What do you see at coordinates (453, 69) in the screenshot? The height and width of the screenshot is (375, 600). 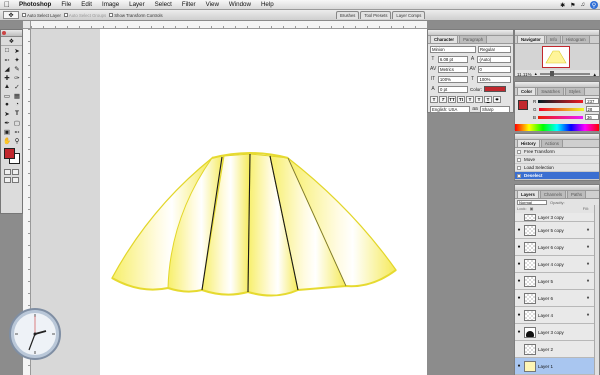 I see `kerning-field: Metrics` at bounding box center [453, 69].